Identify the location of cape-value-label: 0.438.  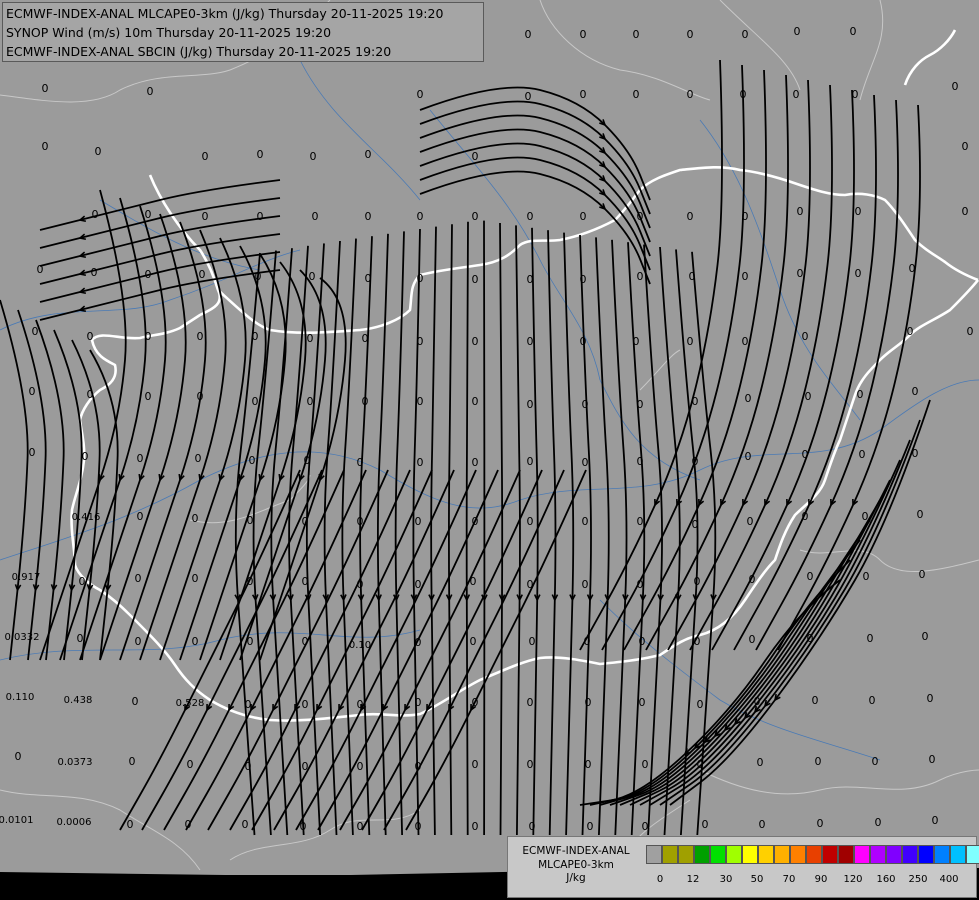
(78, 700).